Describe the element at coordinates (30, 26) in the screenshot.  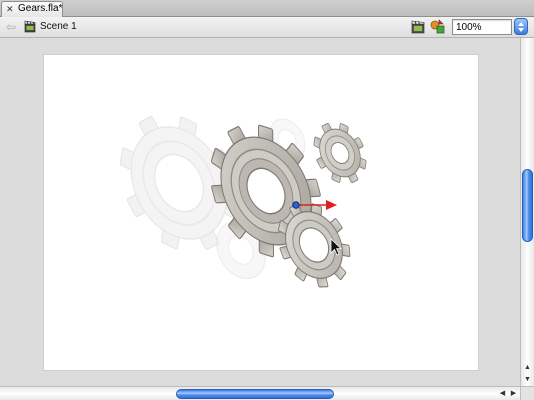
I see `clapperboard-icon` at that location.